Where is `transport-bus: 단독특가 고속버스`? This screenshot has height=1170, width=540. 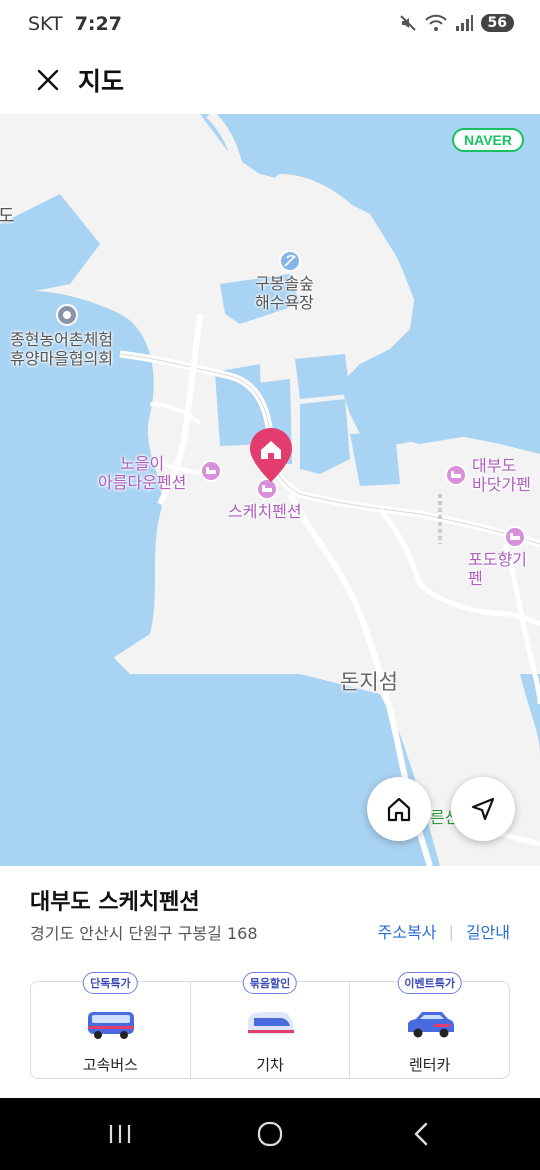
transport-bus: 단독특가 고속버스 is located at coordinates (111, 1025).